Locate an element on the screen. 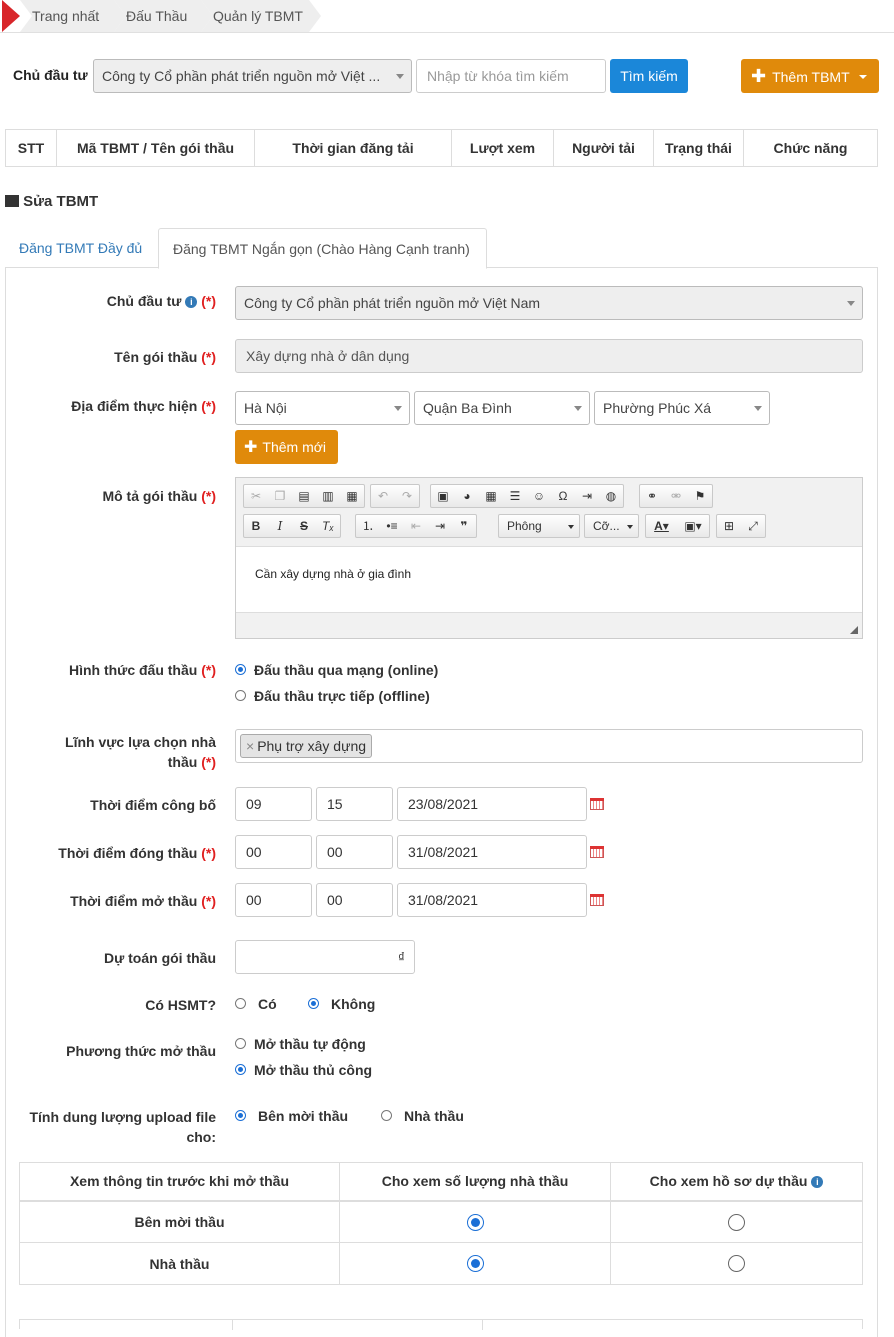 The height and width of the screenshot is (1337, 894). show-blocks-icon: ⊞ is located at coordinates (729, 526).